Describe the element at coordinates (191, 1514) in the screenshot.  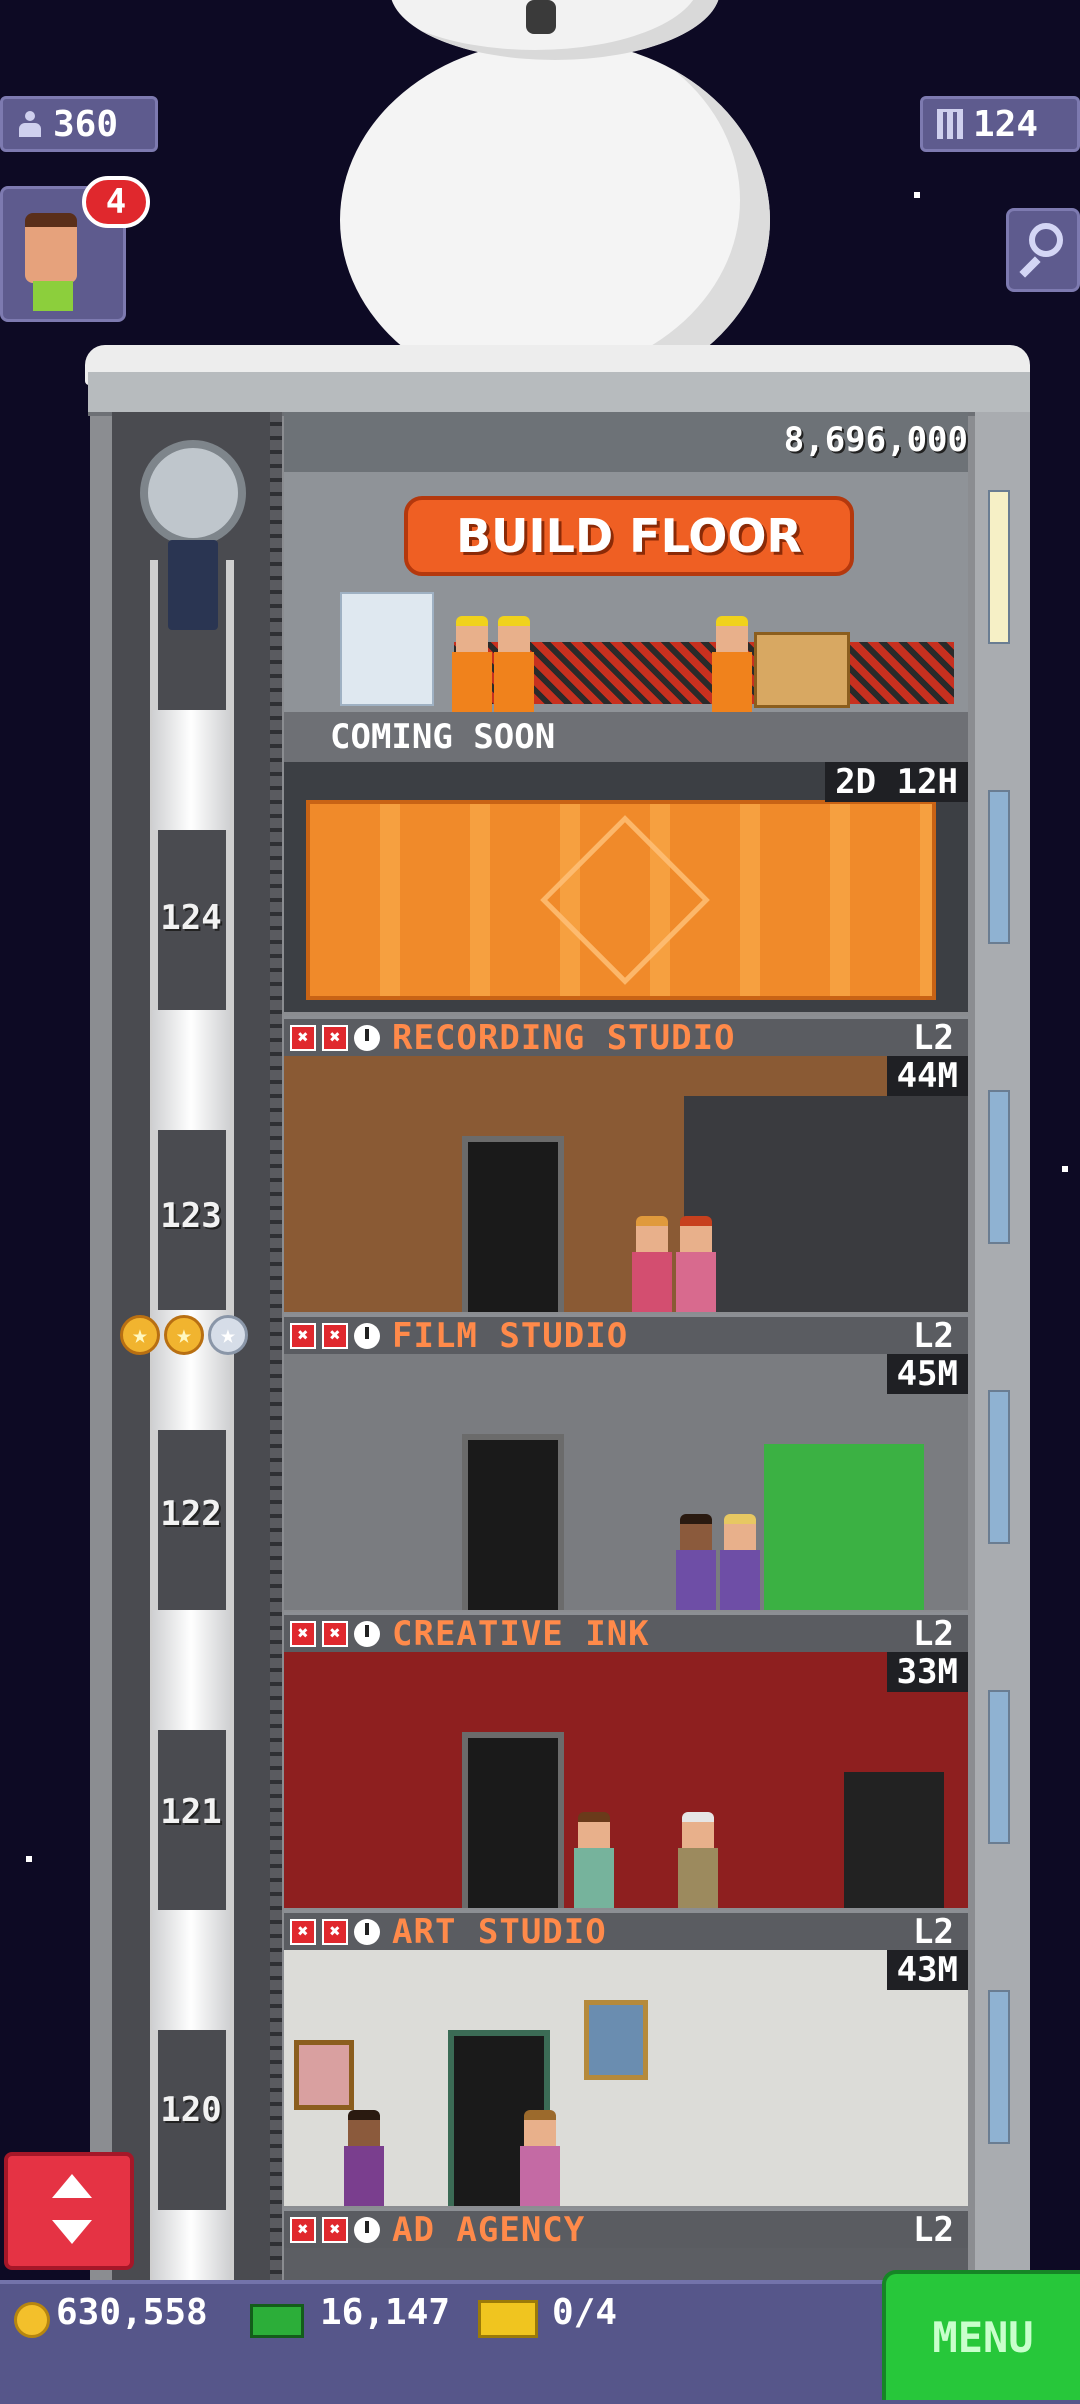
I see `floor-number: 122` at that location.